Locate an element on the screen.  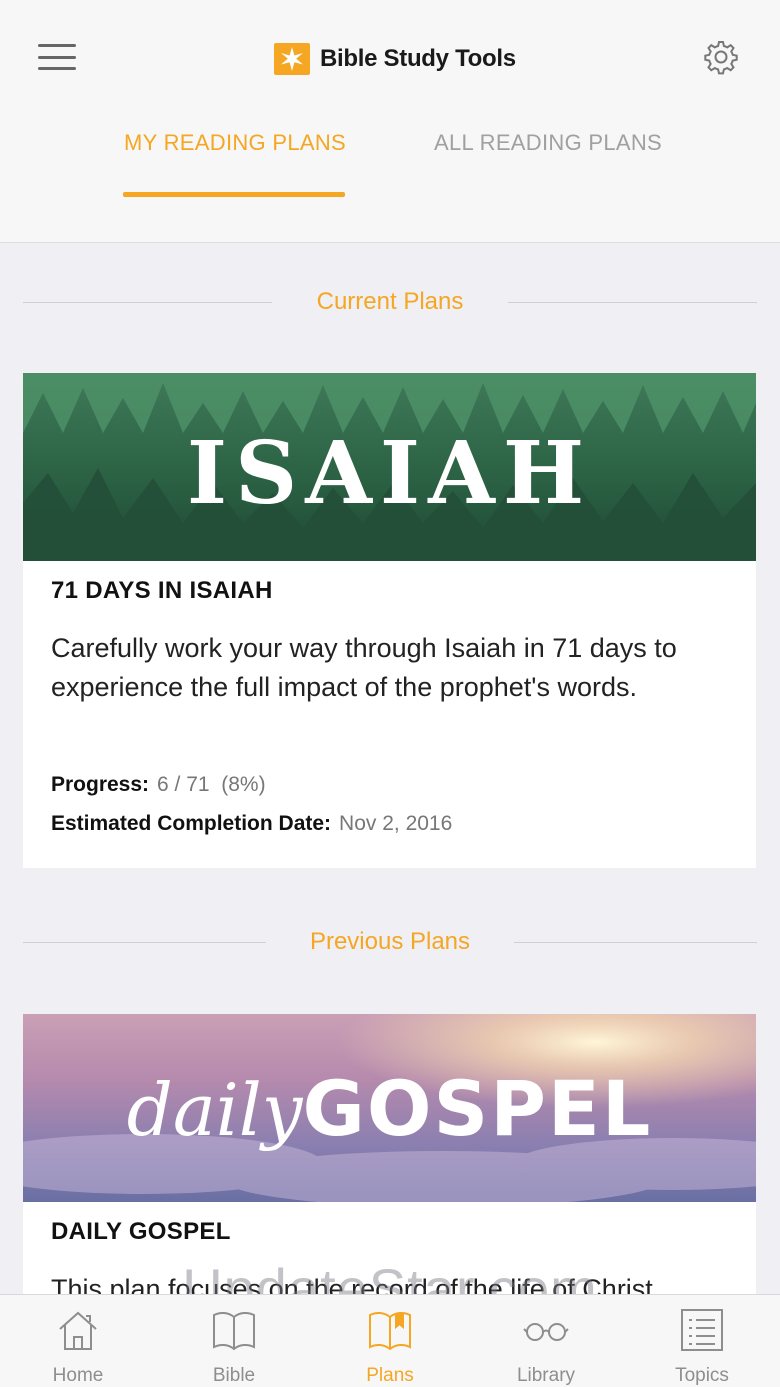
nav-label: Home is located at coordinates (78, 1375).